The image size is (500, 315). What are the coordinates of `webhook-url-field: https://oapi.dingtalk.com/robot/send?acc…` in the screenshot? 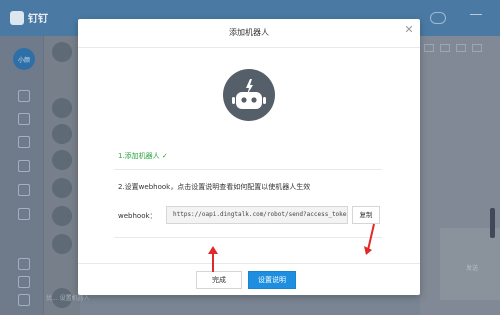 It's located at (257, 215).